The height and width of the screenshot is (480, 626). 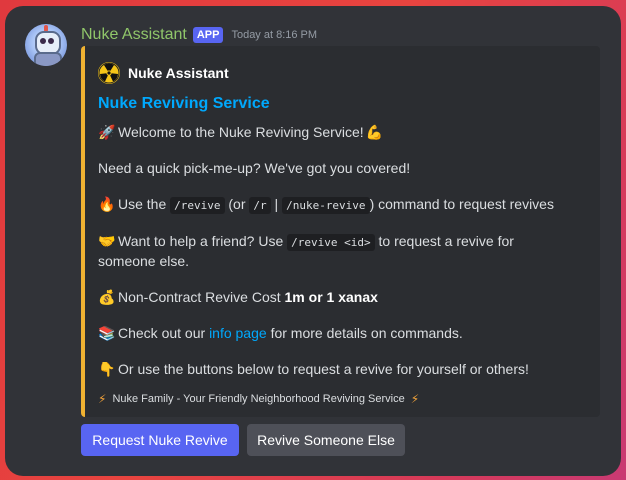 What do you see at coordinates (342, 103) in the screenshot?
I see `embed-title: Nuke Reviving Service` at bounding box center [342, 103].